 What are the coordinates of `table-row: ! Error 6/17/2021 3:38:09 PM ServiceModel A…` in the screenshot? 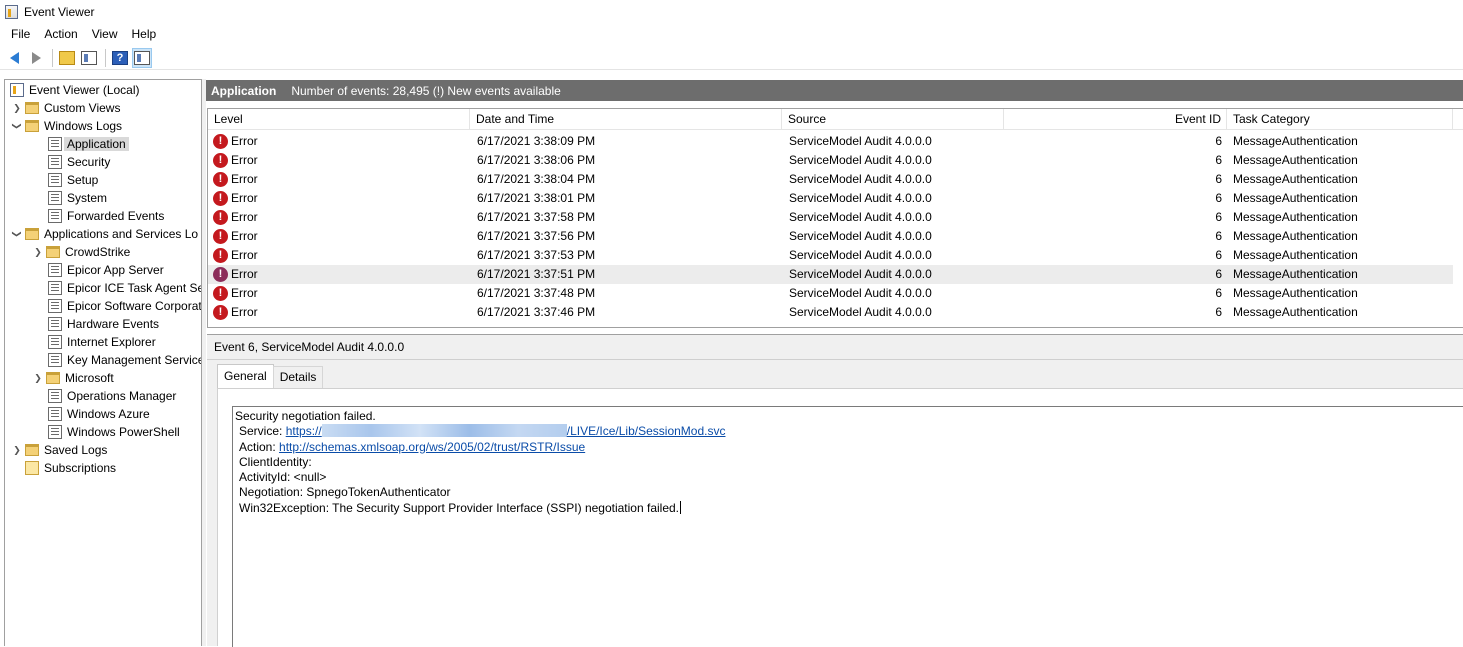 It's located at (830, 141).